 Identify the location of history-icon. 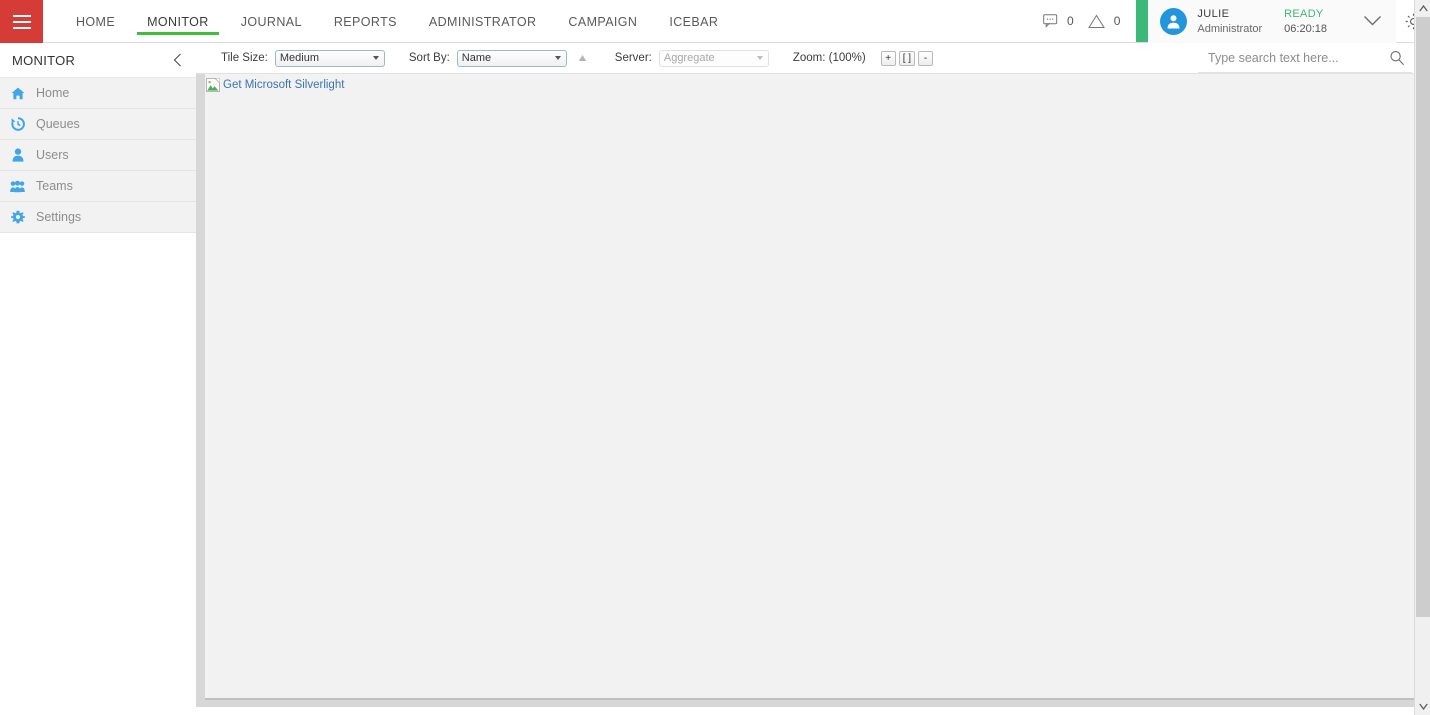
(17, 124).